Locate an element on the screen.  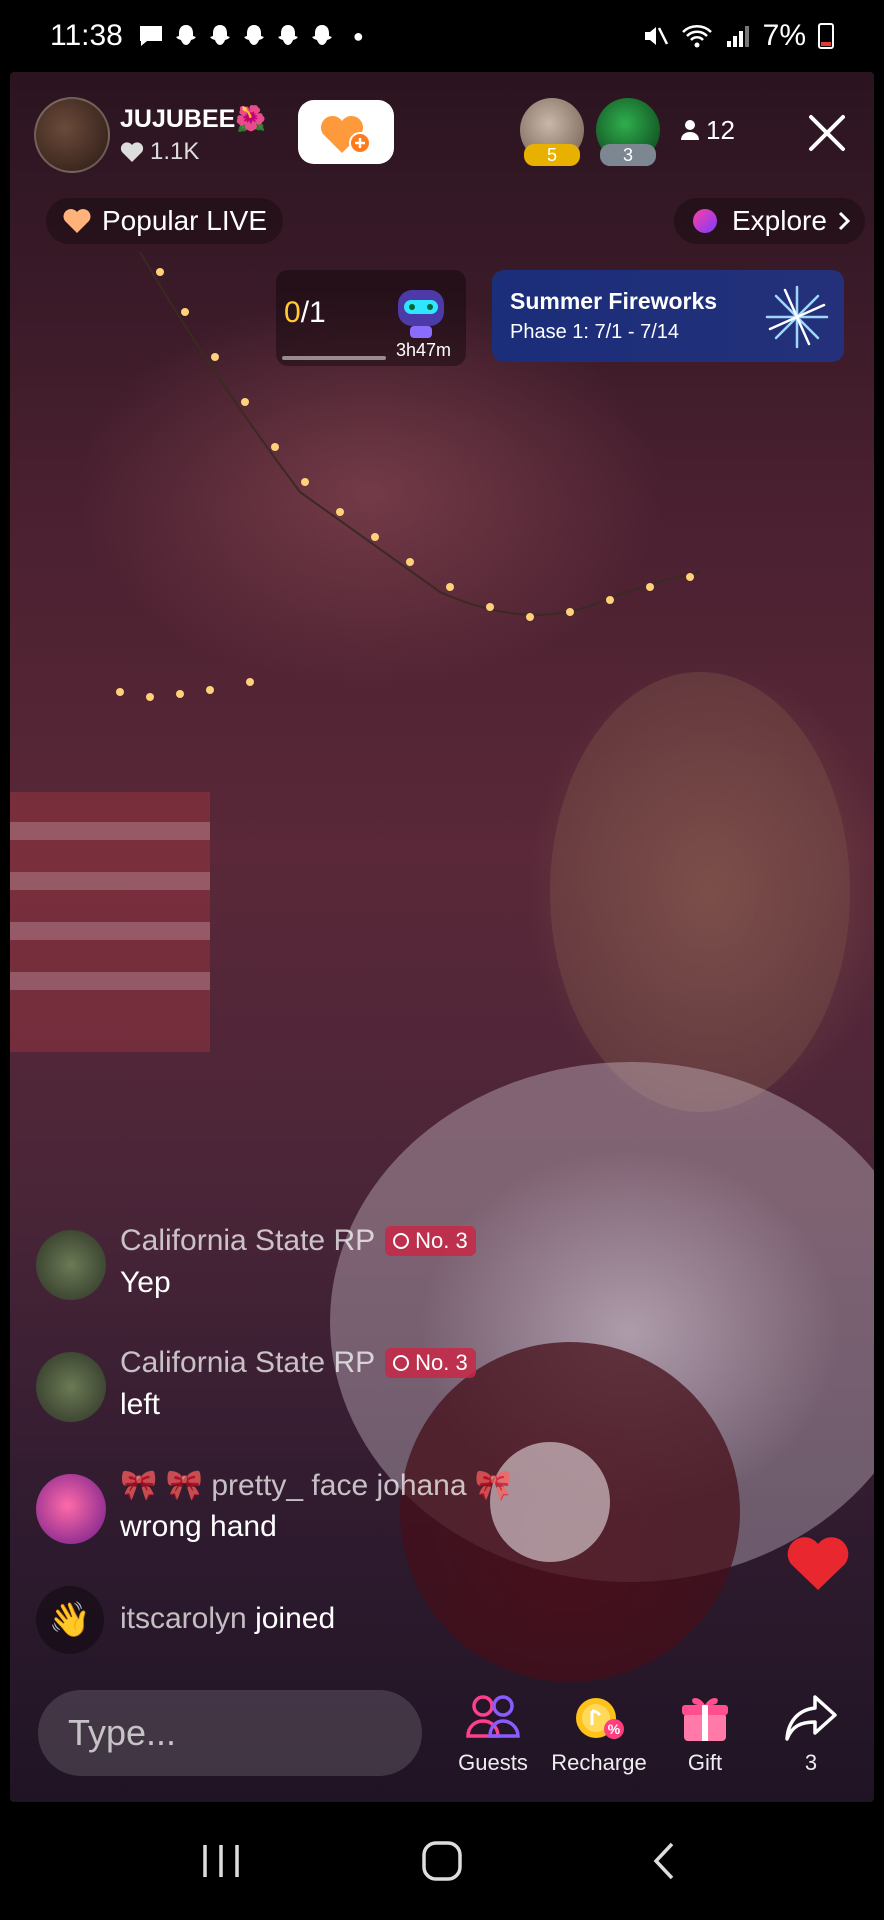
planet-icon is located at coordinates (705, 221).